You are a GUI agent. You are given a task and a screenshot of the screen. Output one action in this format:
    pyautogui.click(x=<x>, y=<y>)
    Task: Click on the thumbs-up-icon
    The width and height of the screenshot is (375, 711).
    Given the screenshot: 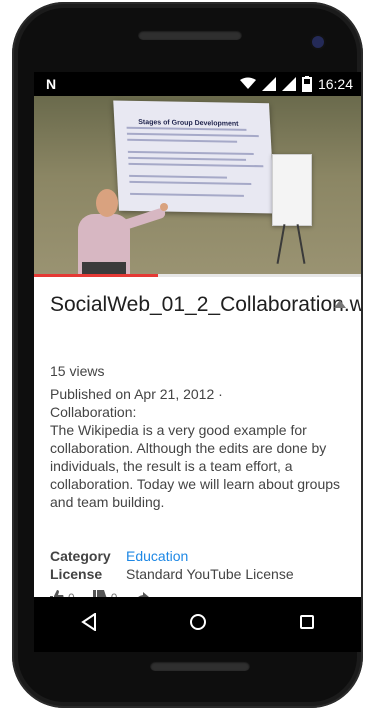 What is the action you would take?
    pyautogui.click(x=57, y=593)
    